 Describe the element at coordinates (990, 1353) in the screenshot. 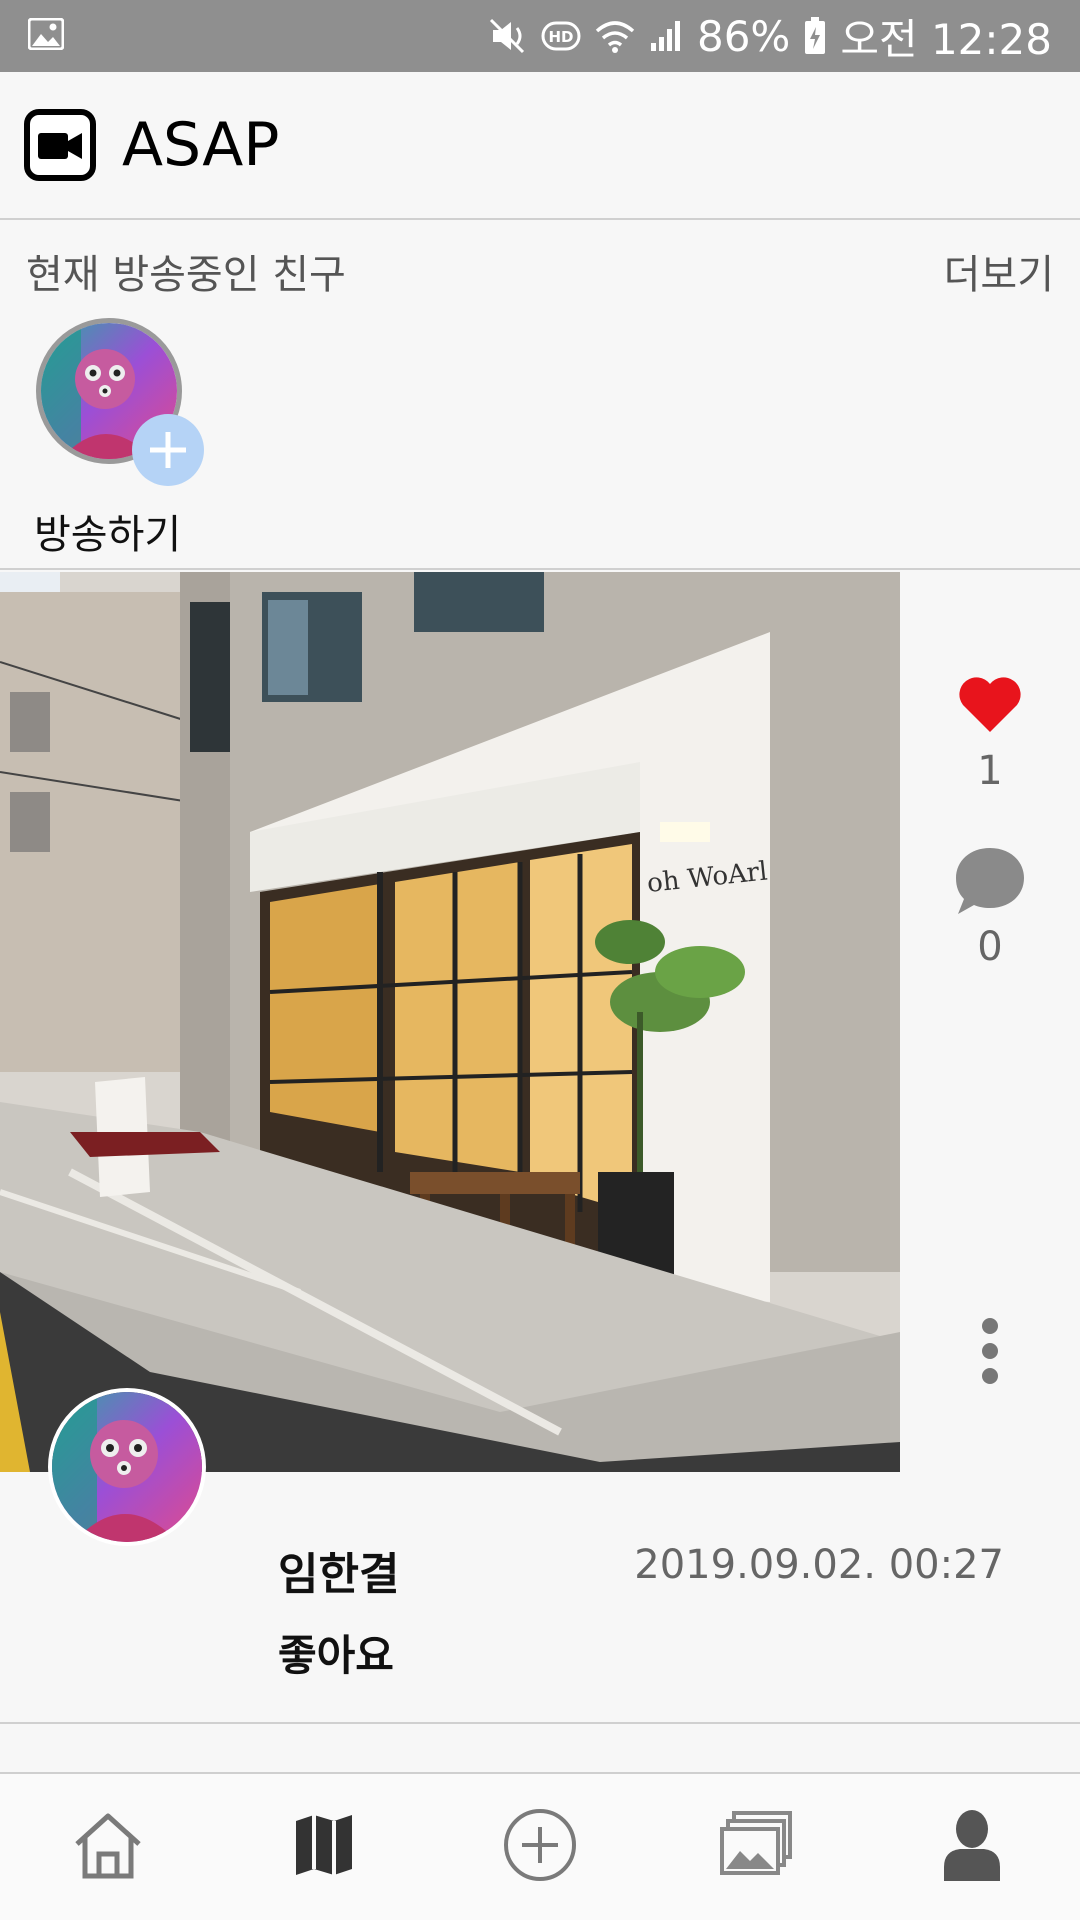

I see `more-vertical-icon` at that location.